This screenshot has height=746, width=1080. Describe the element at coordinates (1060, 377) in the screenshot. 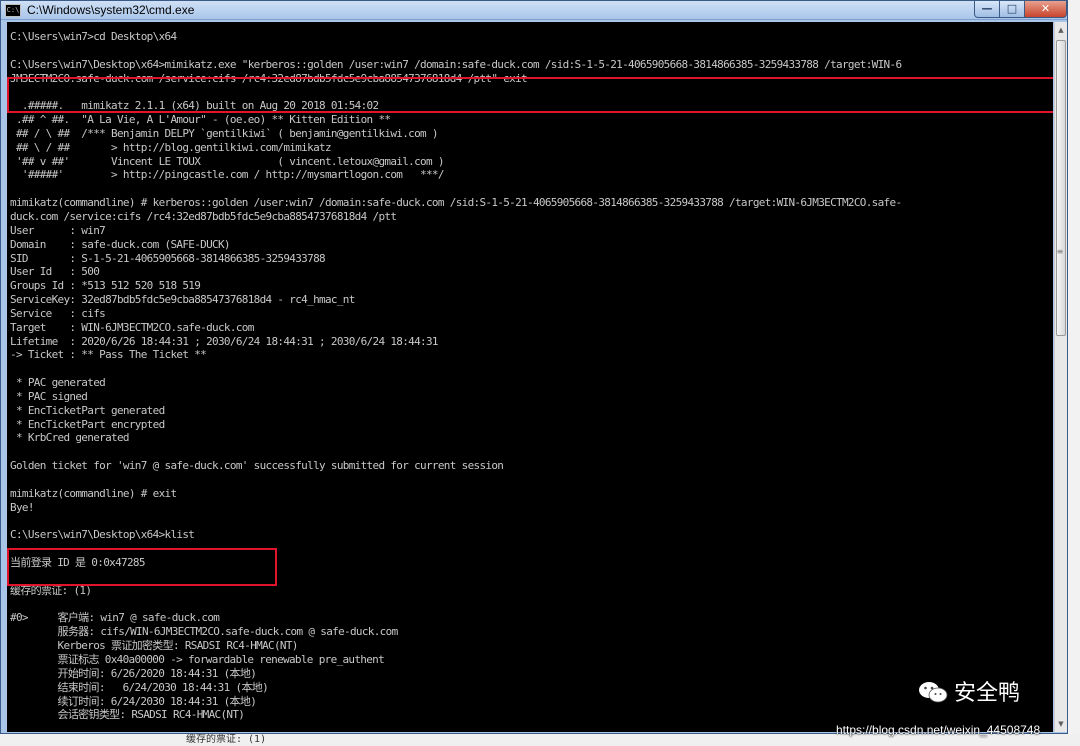

I see `vertical-scrollbar: ▲ ≡ ▼` at that location.